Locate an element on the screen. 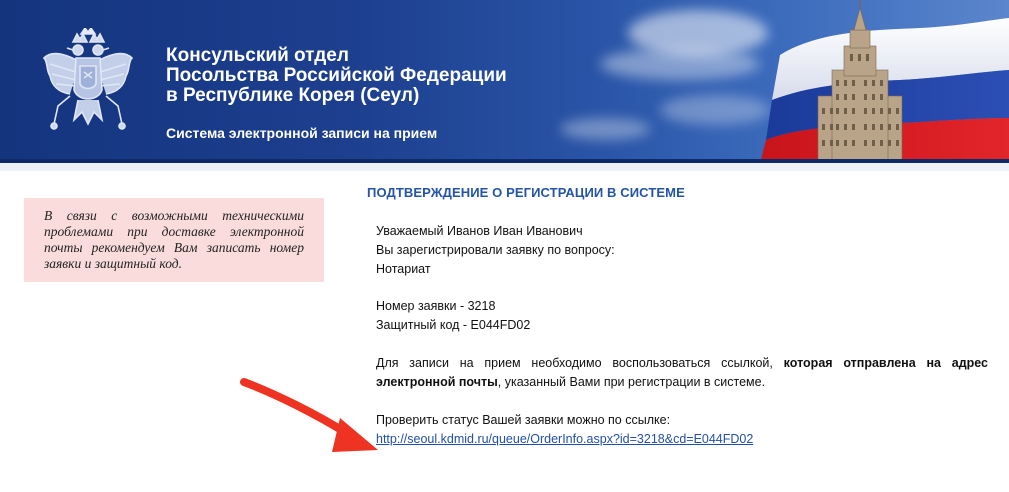 This screenshot has height=492, width=1009. red-arrow-pointer-icon is located at coordinates (309, 415).